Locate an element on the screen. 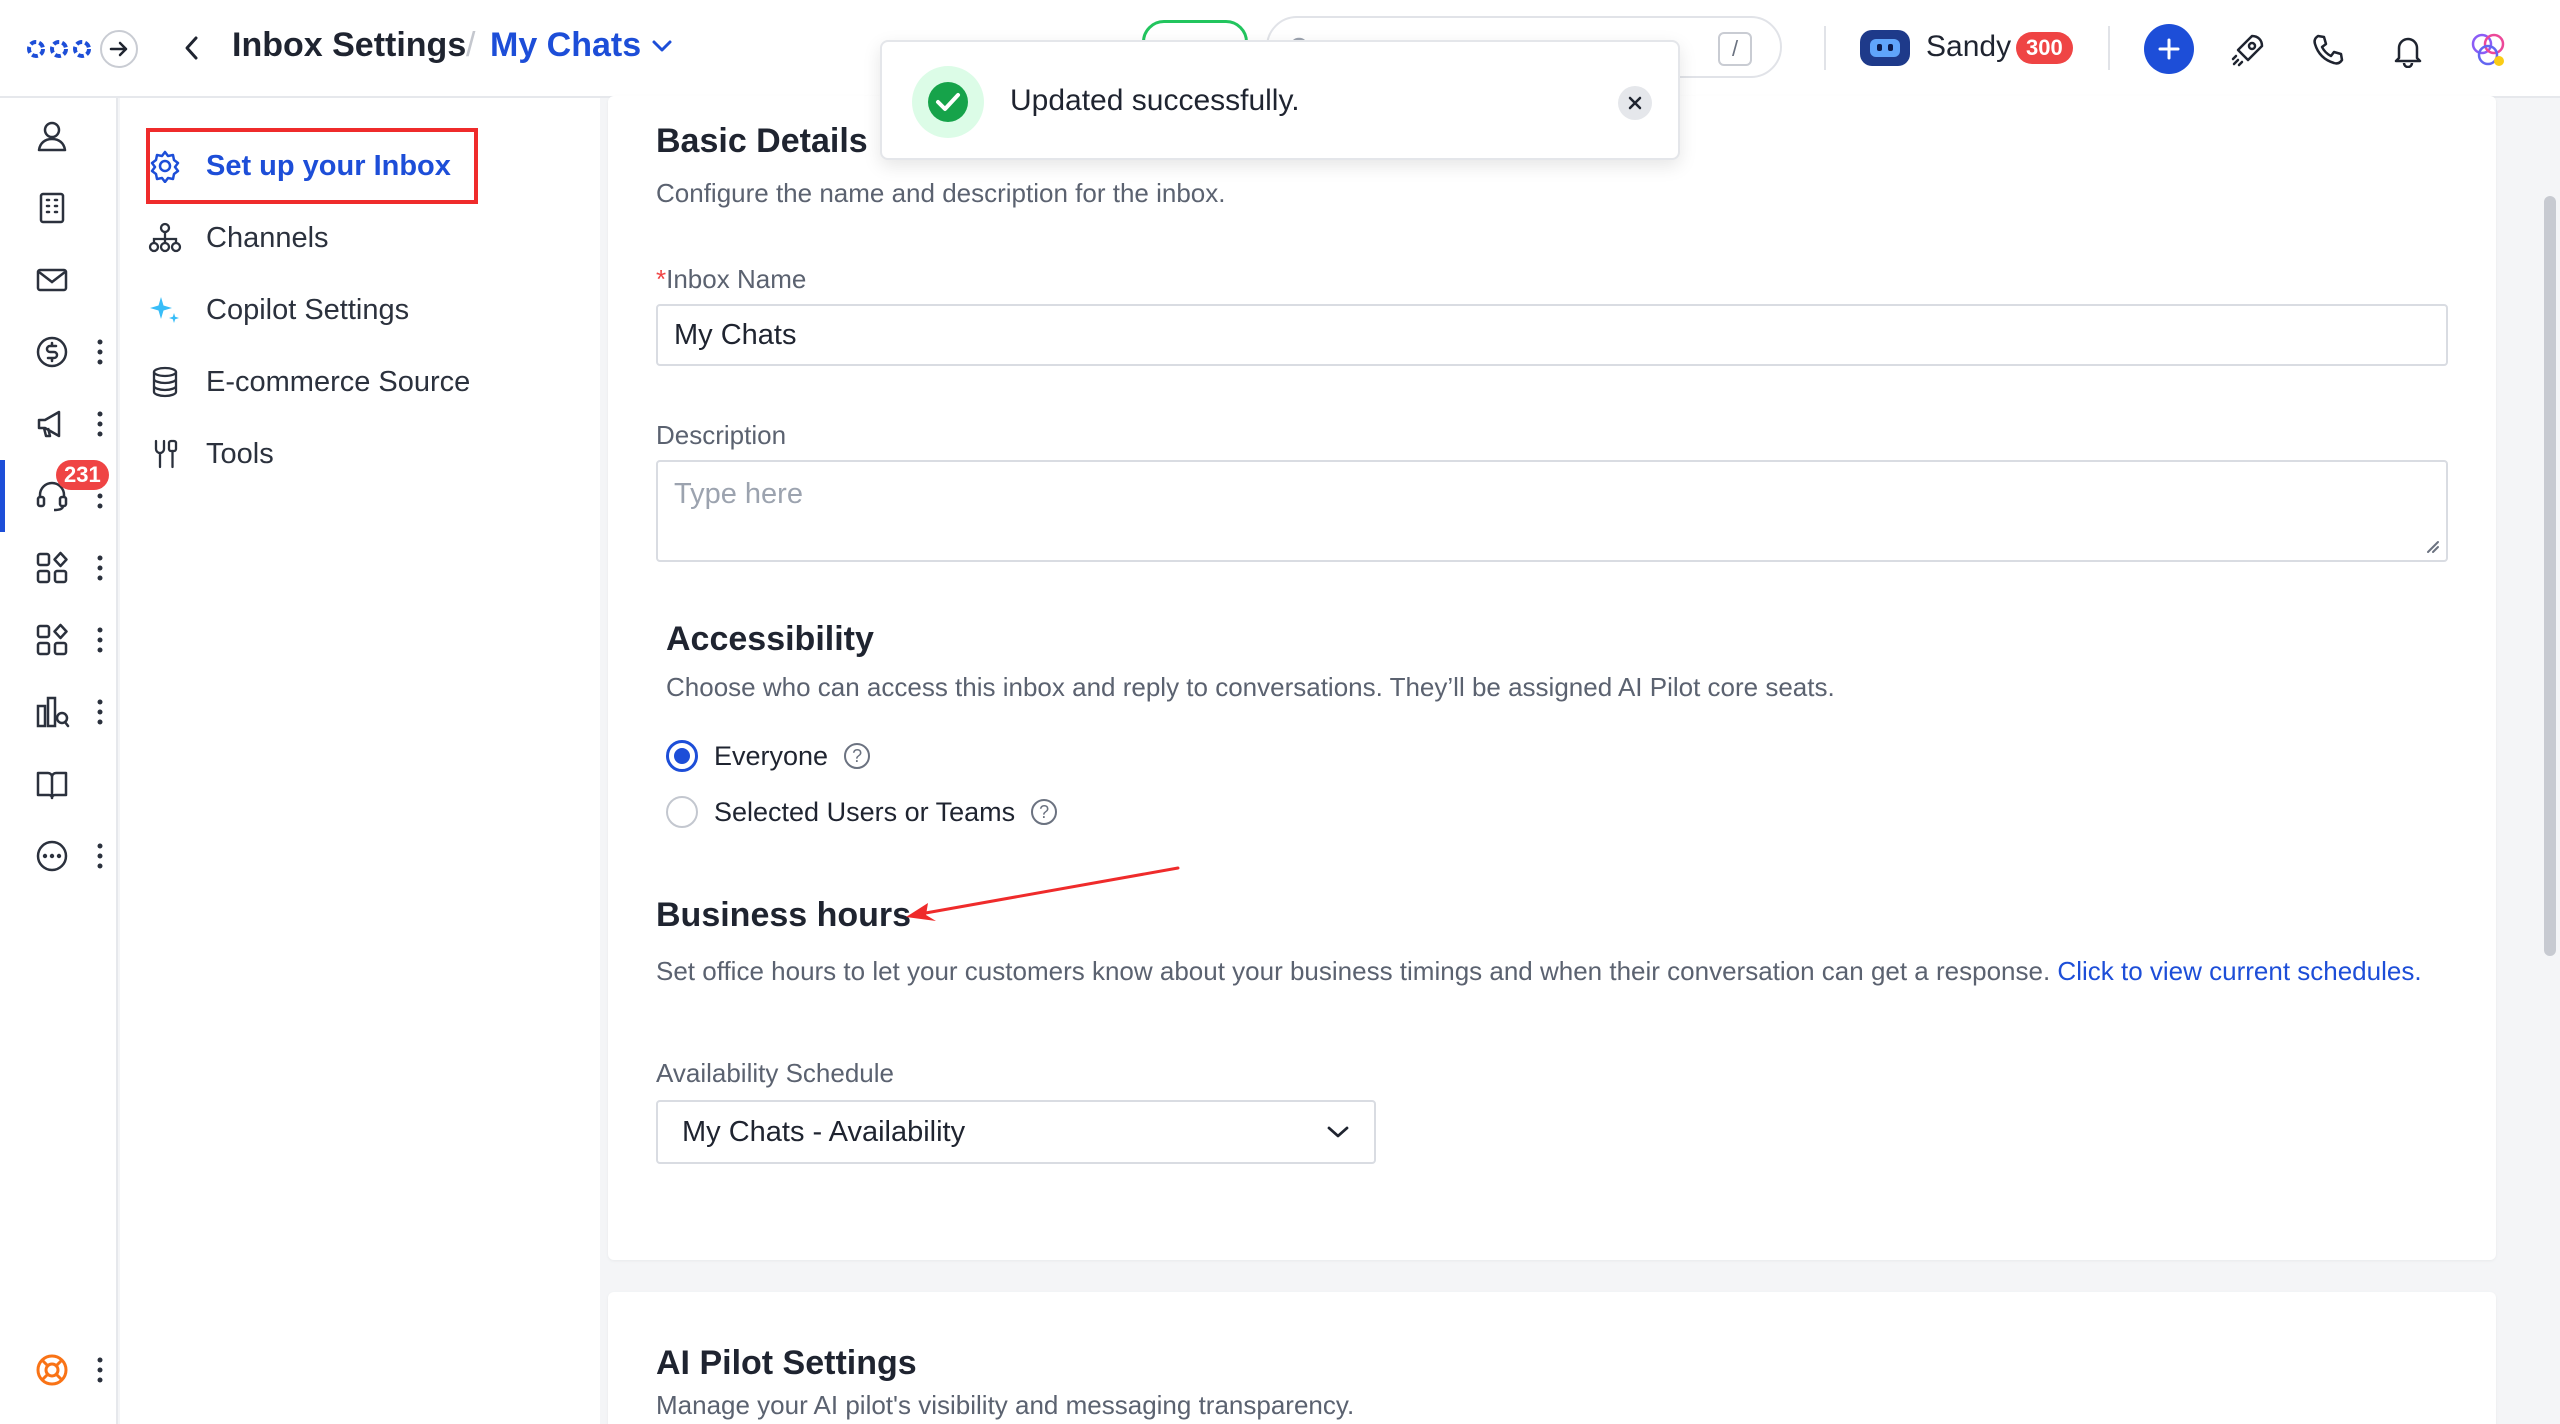 The width and height of the screenshot is (2560, 1424). rail-item-help is located at coordinates (59, 1370).